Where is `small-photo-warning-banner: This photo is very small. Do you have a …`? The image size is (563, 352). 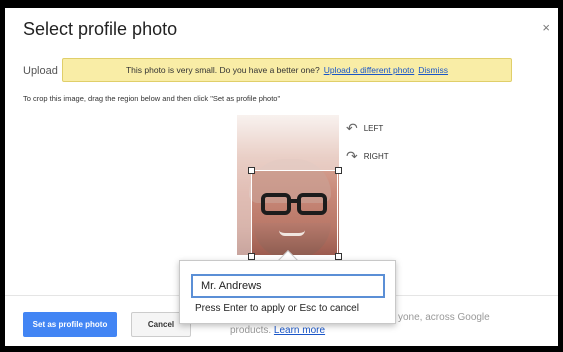 small-photo-warning-banner: This photo is very small. Do you have a … is located at coordinates (287, 70).